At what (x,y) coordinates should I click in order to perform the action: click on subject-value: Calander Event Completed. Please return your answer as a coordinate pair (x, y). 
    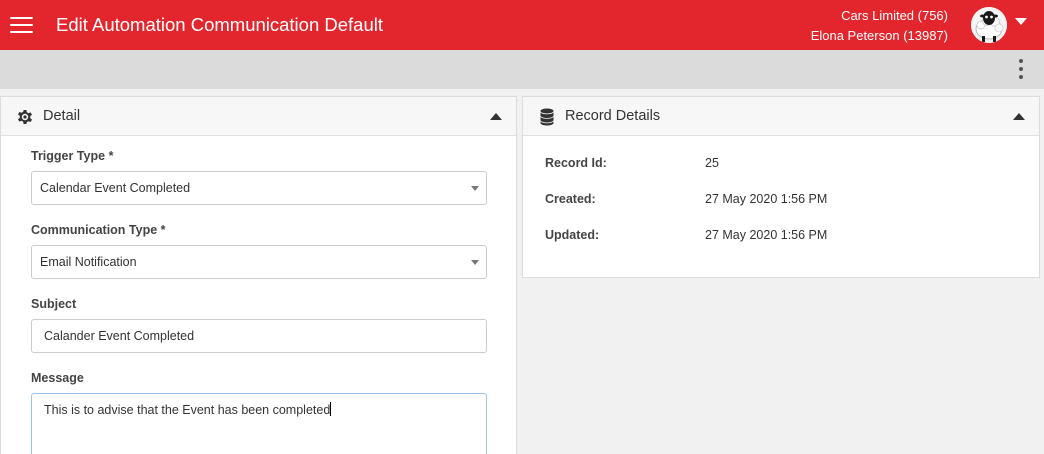
    Looking at the image, I should click on (119, 336).